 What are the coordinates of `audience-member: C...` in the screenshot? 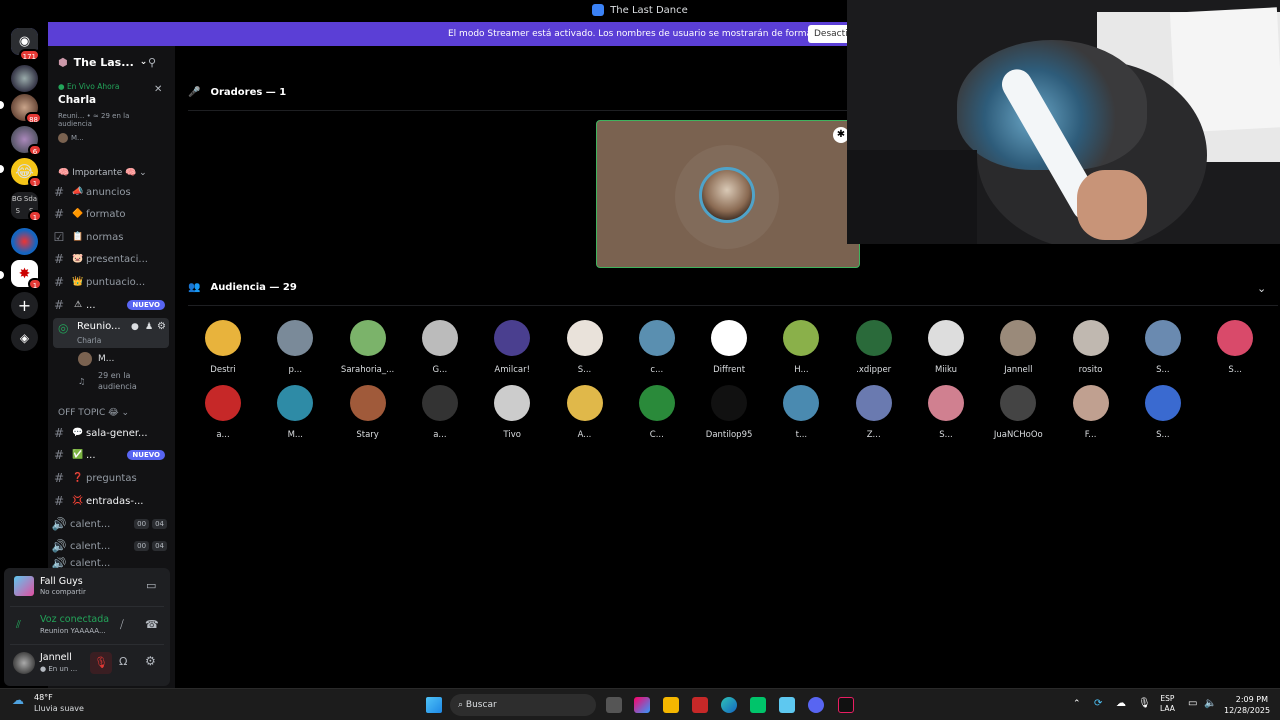 It's located at (657, 412).